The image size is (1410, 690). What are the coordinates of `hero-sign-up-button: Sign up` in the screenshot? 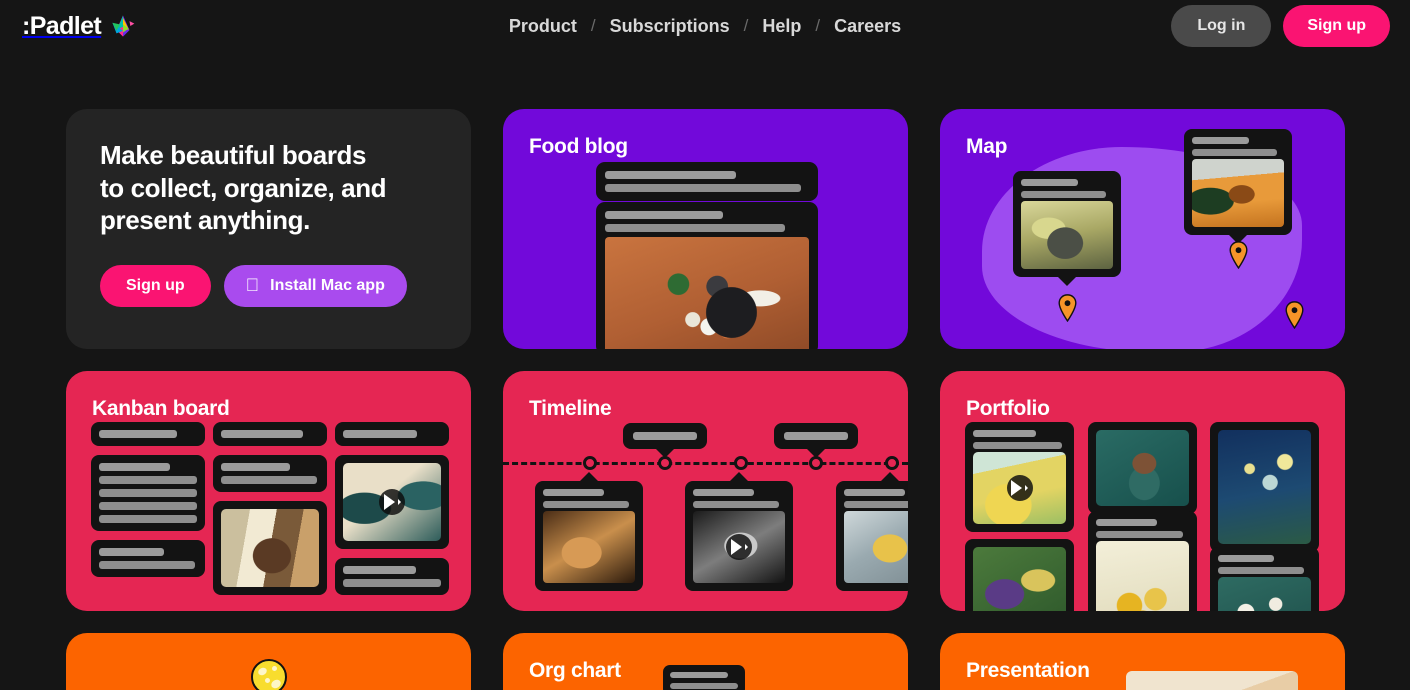 It's located at (155, 285).